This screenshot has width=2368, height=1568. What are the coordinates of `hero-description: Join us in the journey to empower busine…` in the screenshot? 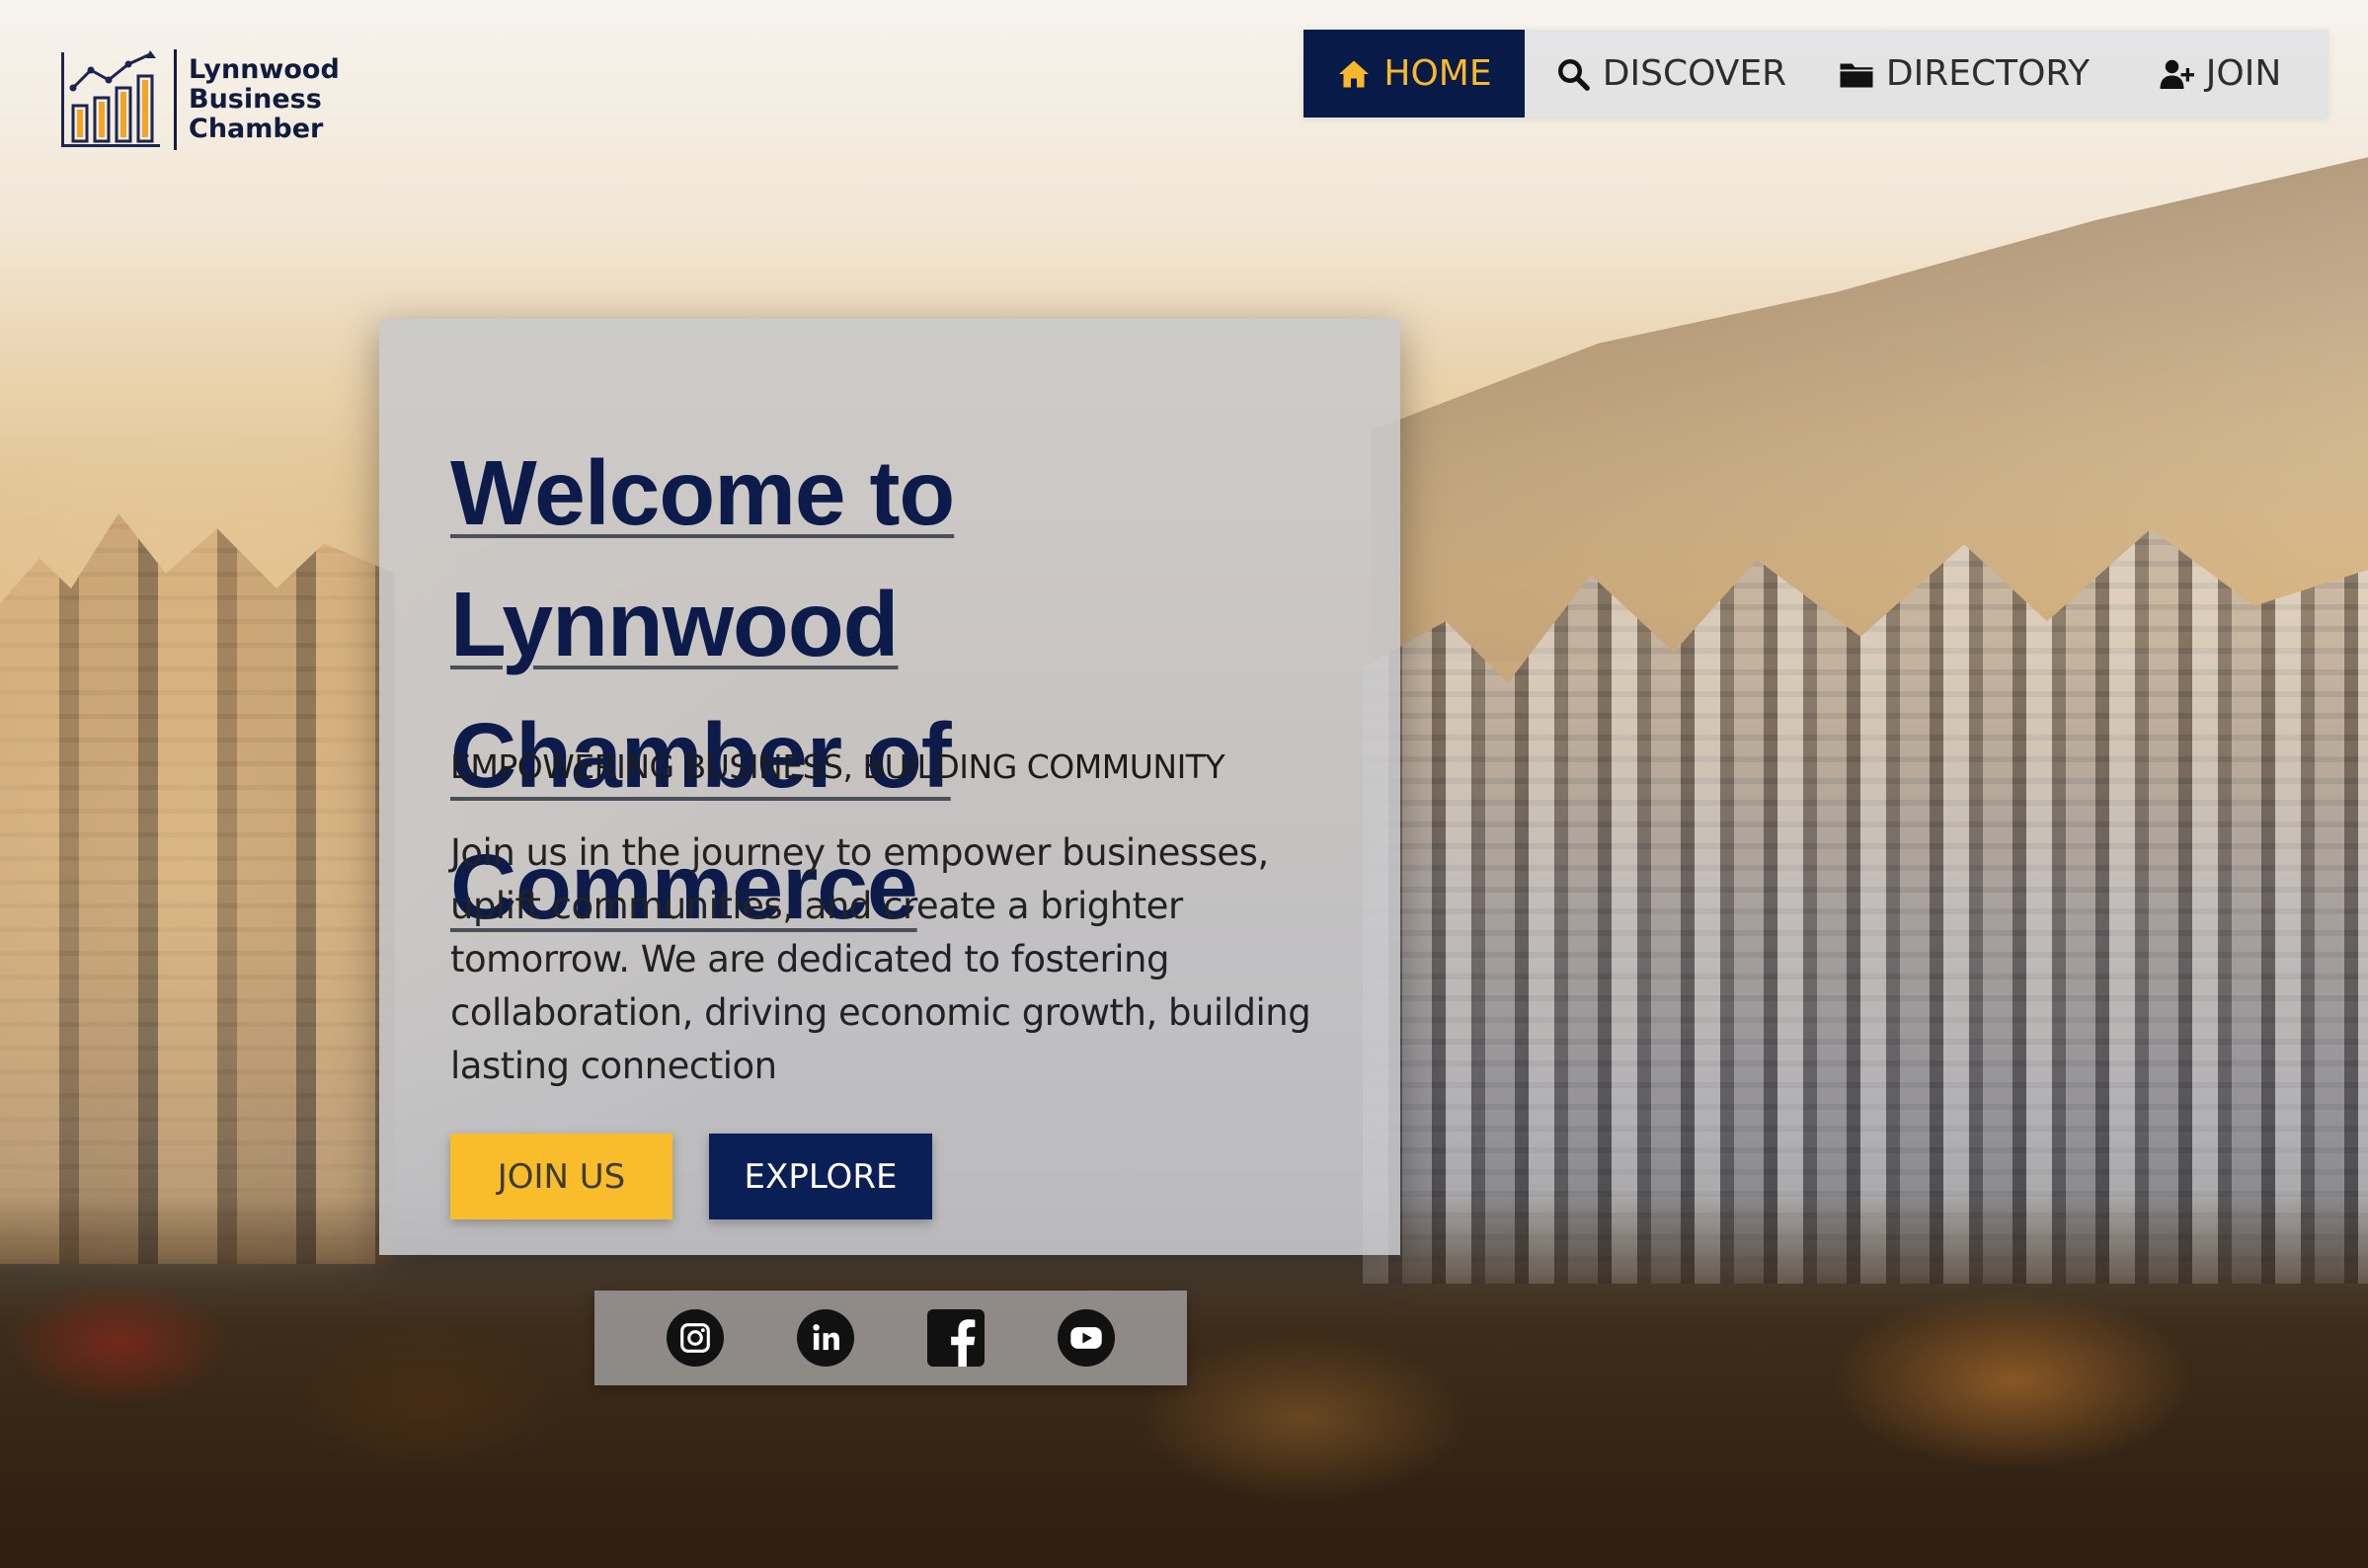 It's located at (894, 959).